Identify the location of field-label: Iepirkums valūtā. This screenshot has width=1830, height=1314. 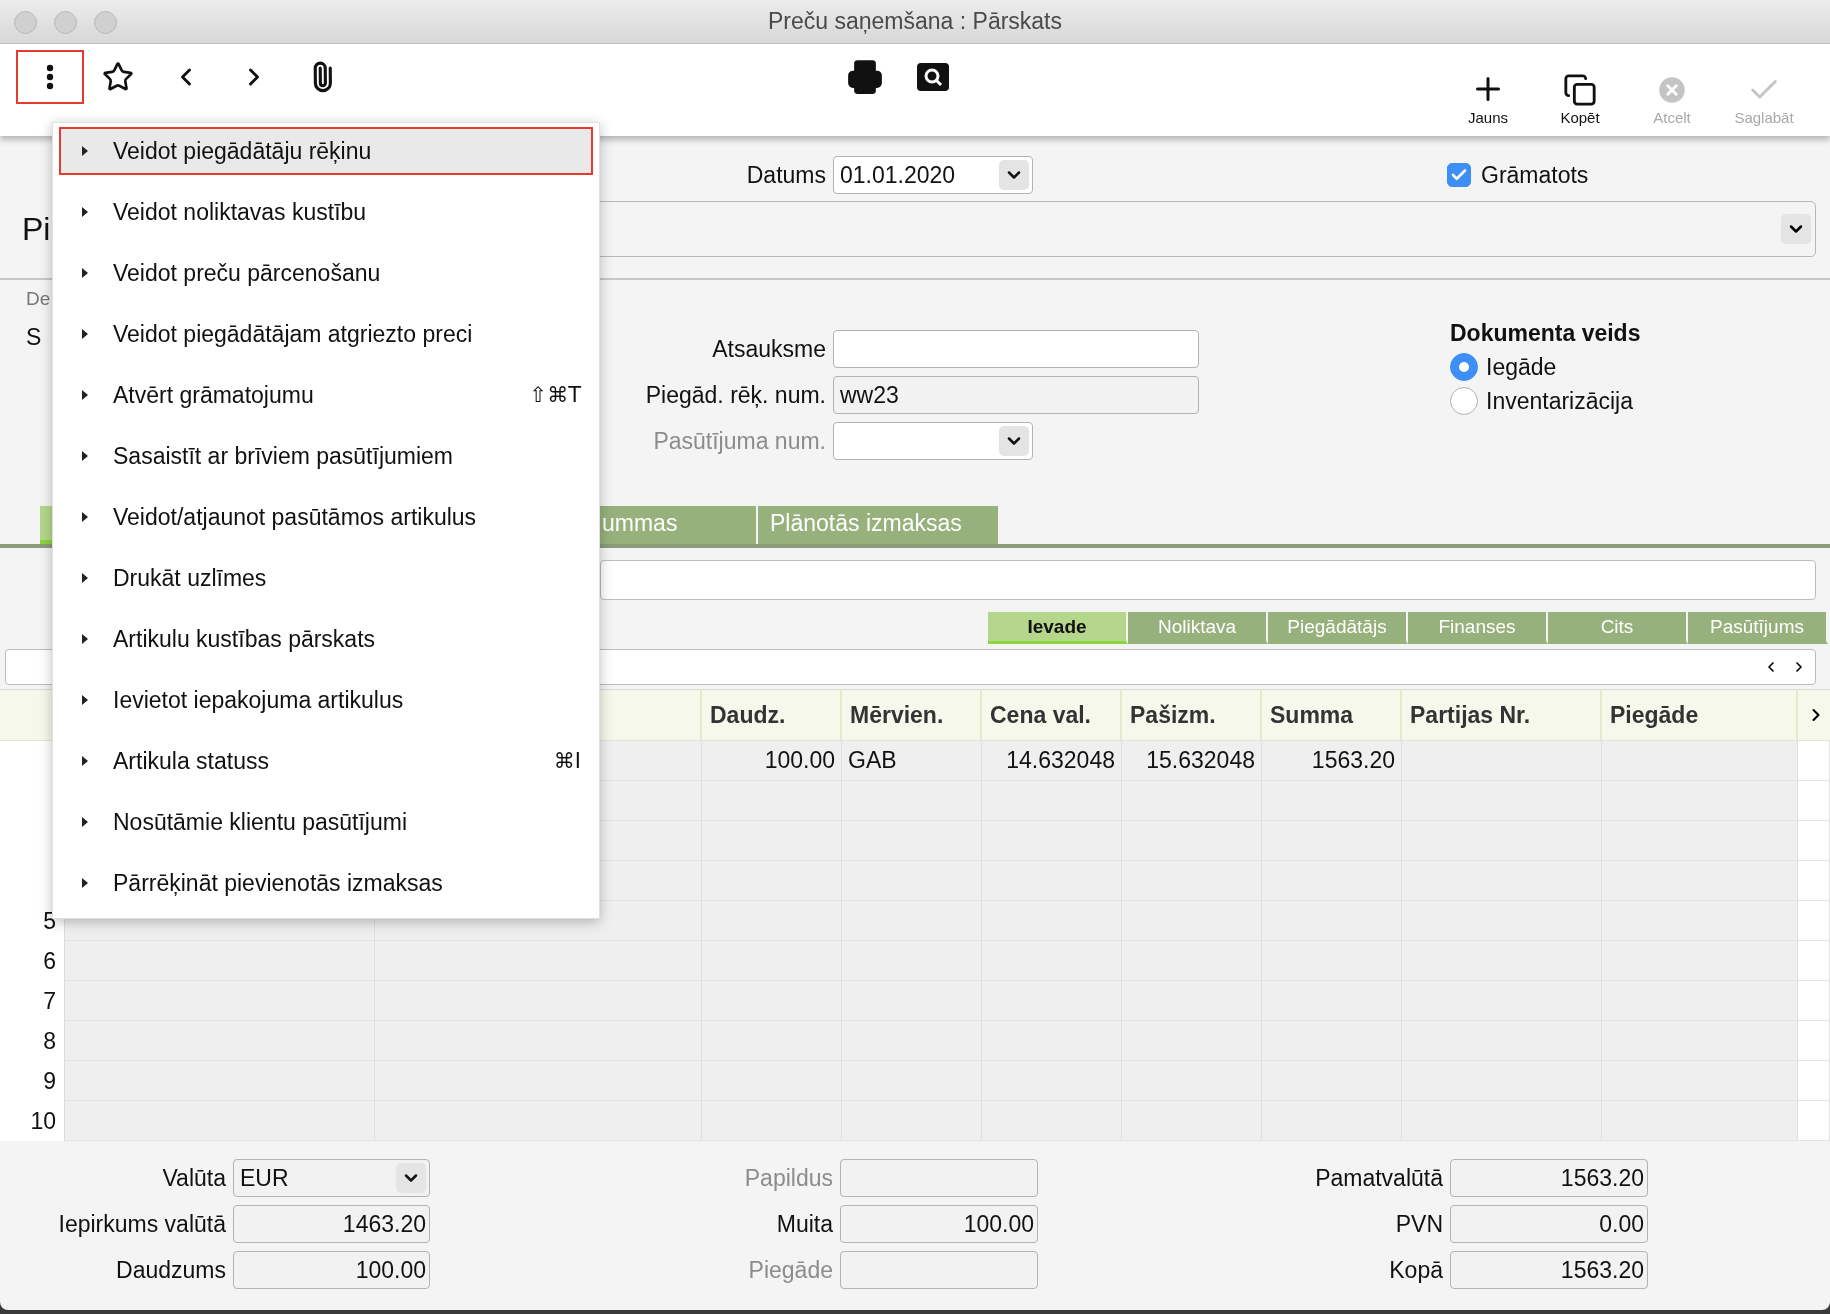
(142, 1224).